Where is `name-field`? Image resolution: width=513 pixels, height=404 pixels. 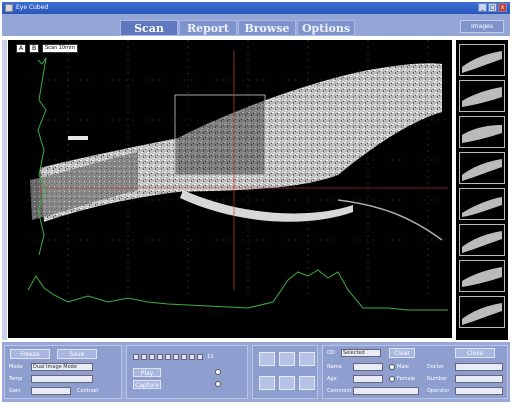
name-field is located at coordinates (368, 367).